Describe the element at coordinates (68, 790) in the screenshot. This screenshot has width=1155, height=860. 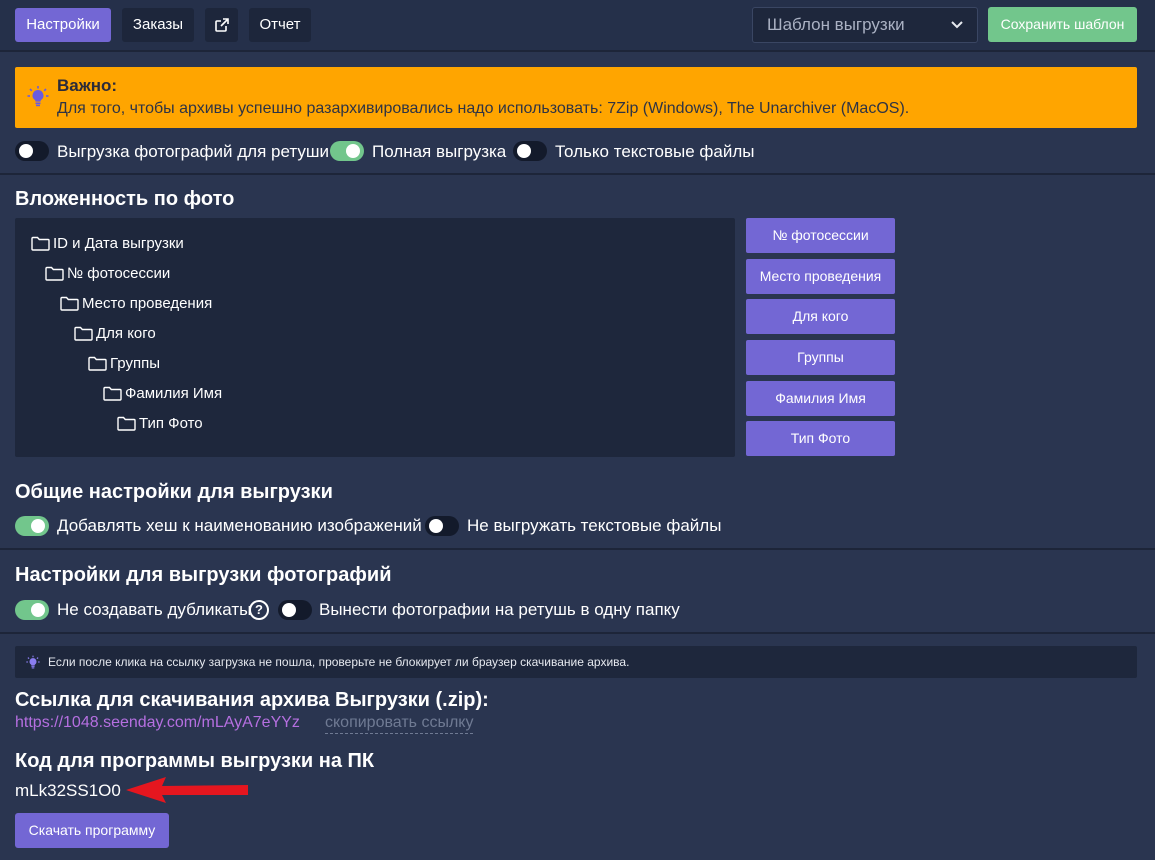
I see `program-code-value: mLk32SS1O0` at that location.